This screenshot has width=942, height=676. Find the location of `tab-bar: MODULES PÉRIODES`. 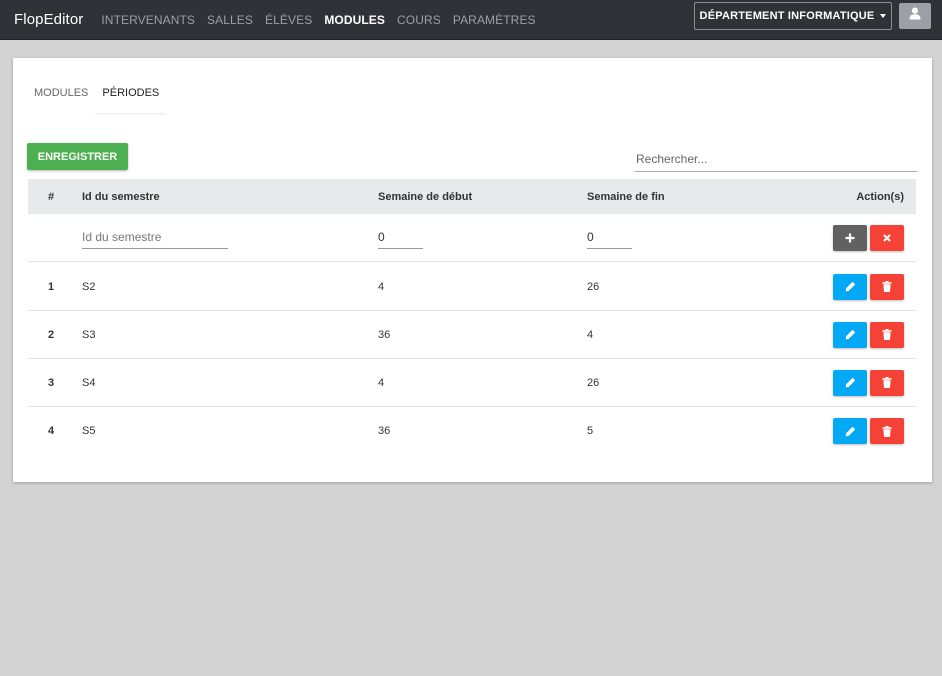

tab-bar: MODULES PÉRIODES is located at coordinates (97, 97).